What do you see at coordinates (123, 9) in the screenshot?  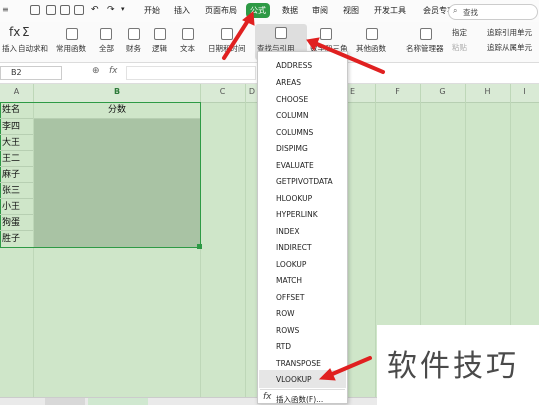 I see `chevron-down-icon: ▾` at bounding box center [123, 9].